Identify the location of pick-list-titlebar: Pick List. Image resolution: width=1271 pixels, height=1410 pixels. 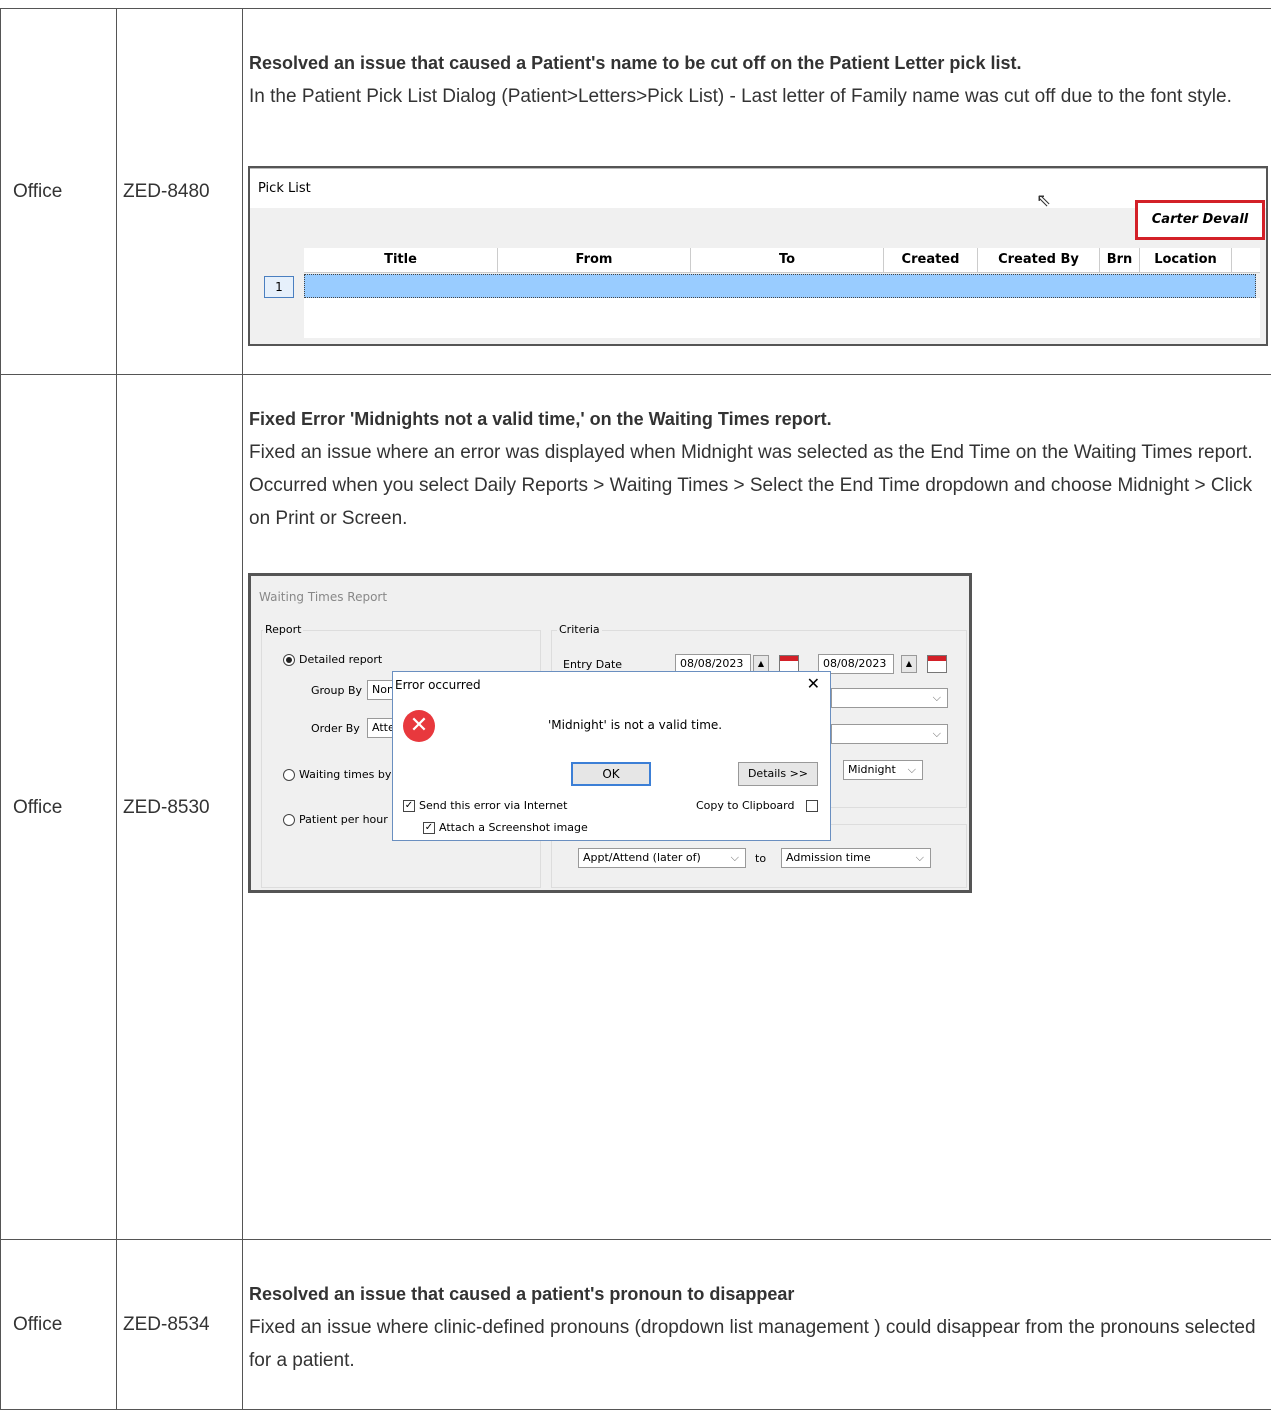
(758, 188).